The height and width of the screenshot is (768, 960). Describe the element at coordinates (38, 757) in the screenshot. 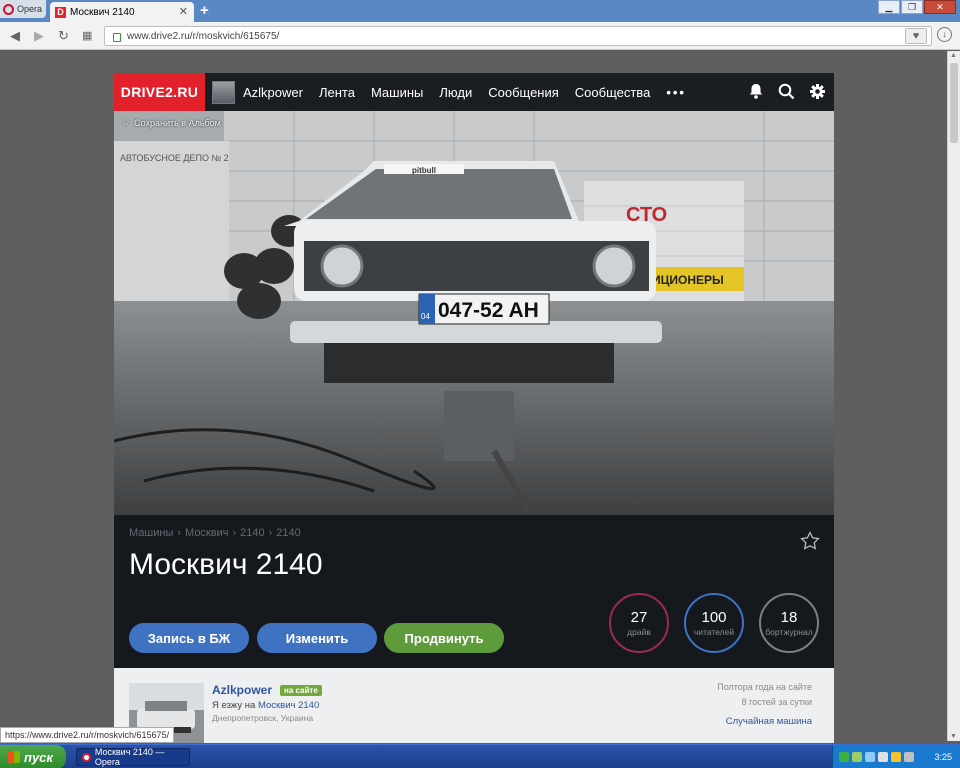

I see `start-label: пуск` at that location.